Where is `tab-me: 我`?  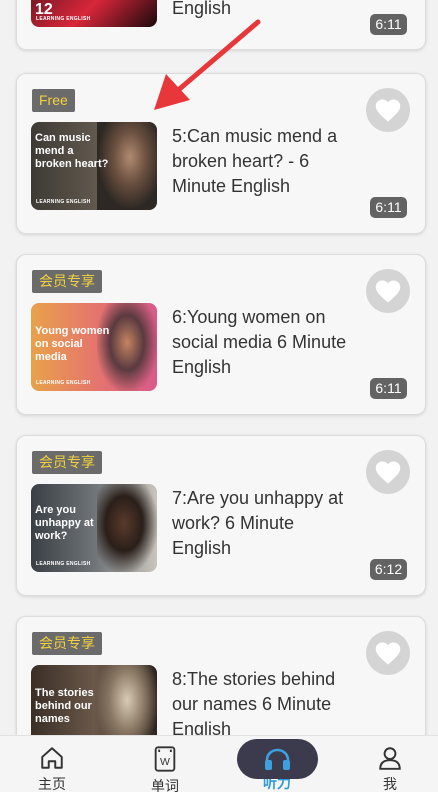
tab-me: 我 is located at coordinates (390, 764).